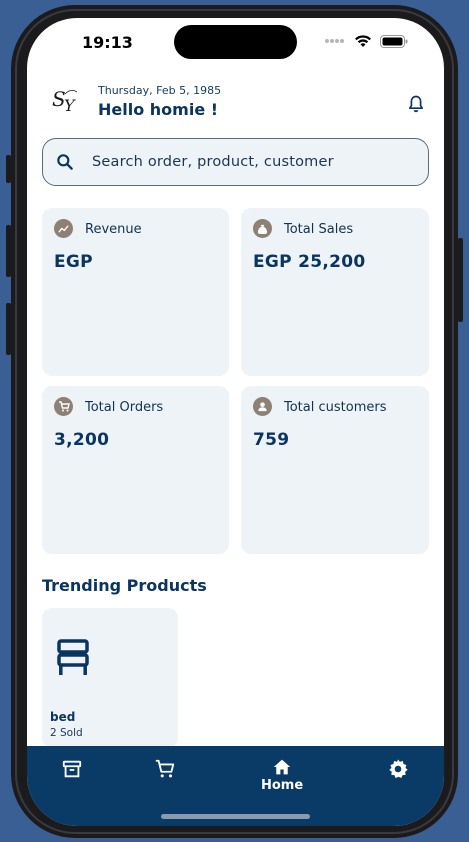 The height and width of the screenshot is (842, 469). Describe the element at coordinates (158, 109) in the screenshot. I see `greeting-title: Hello homie !` at that location.